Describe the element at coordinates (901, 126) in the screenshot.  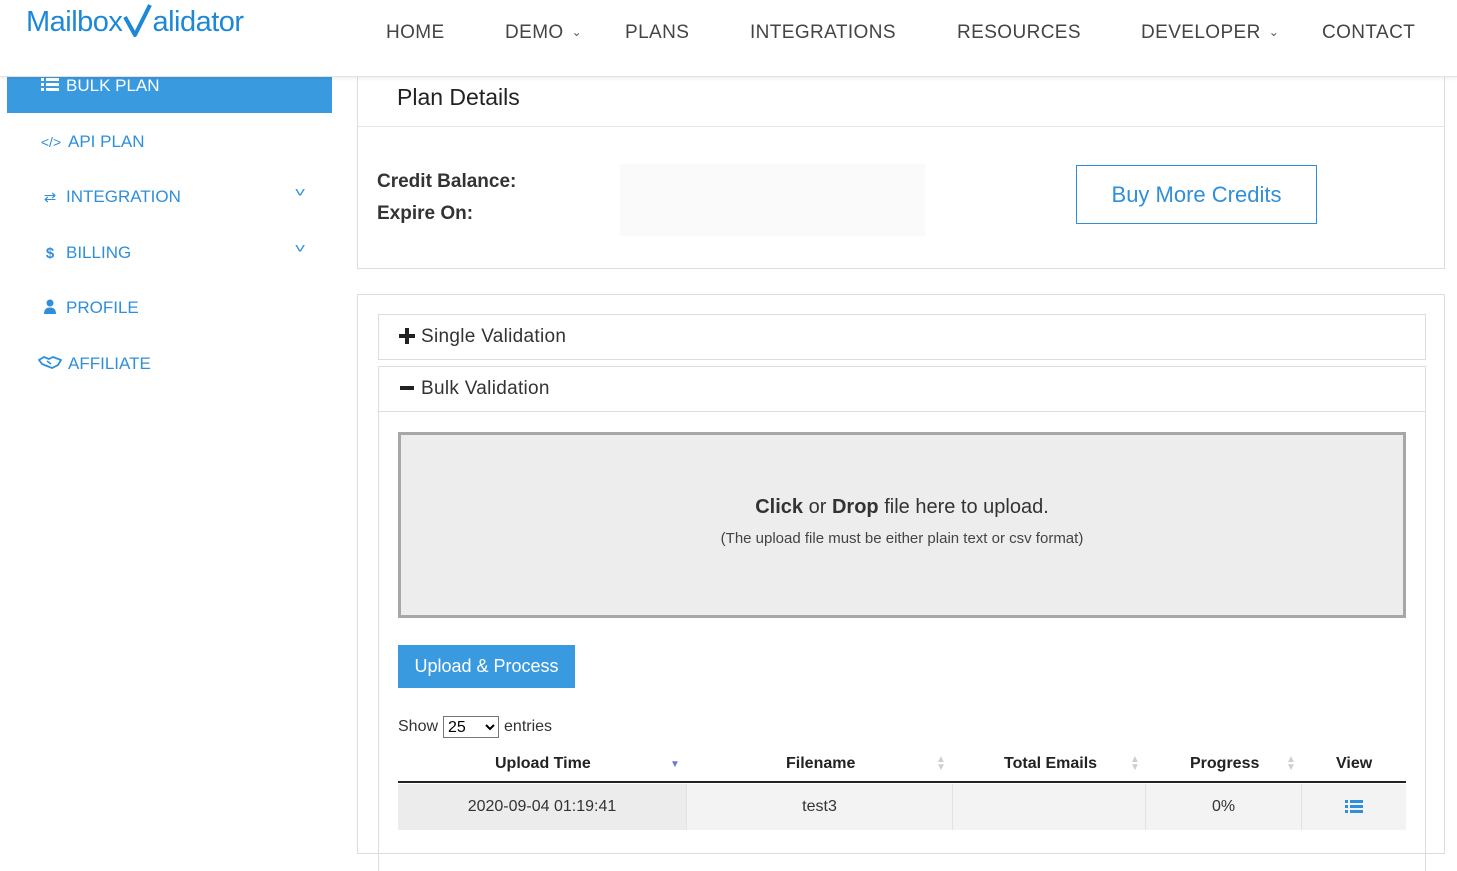
I see `divider` at that location.